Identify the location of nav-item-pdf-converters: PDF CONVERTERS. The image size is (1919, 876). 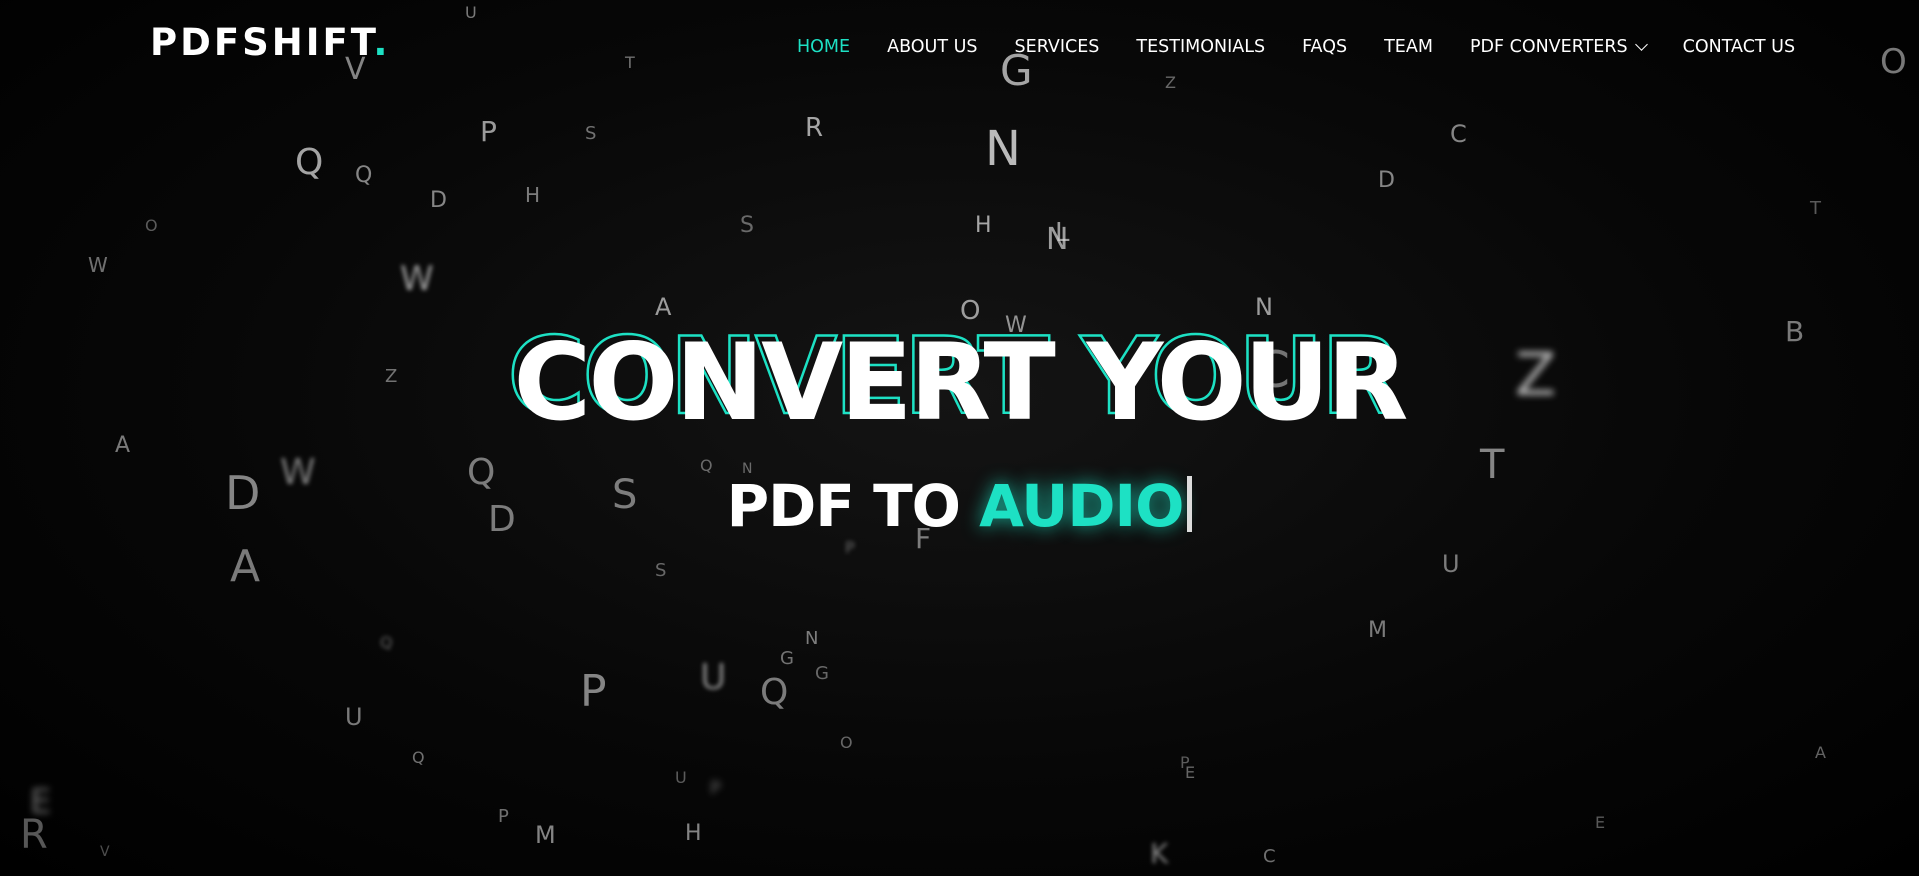
(1558, 47).